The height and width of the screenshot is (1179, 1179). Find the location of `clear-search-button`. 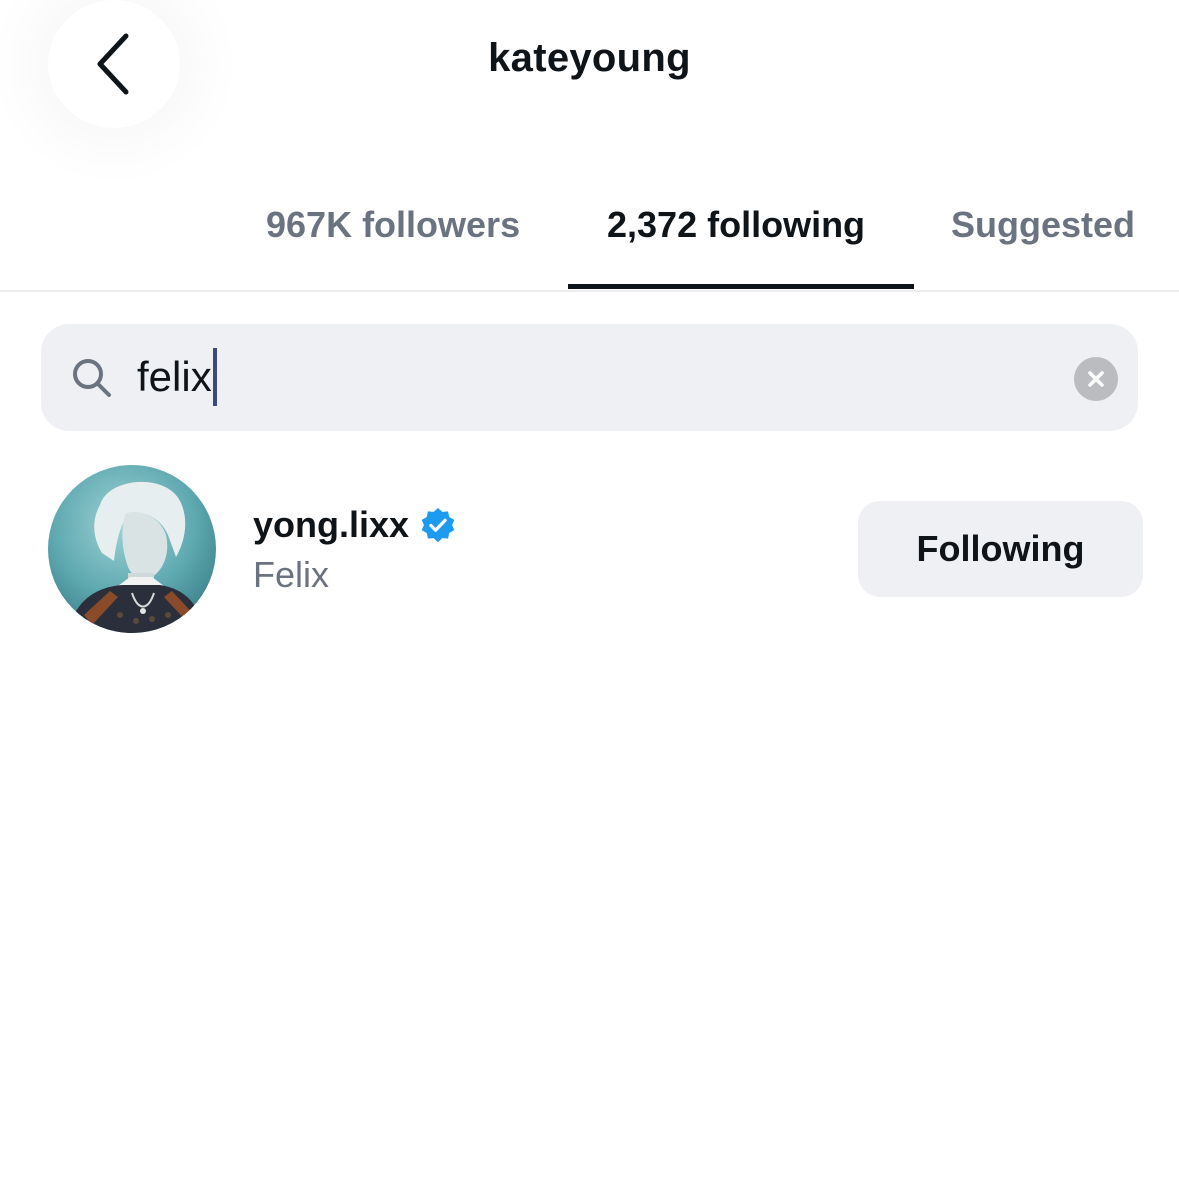

clear-search-button is located at coordinates (1096, 379).